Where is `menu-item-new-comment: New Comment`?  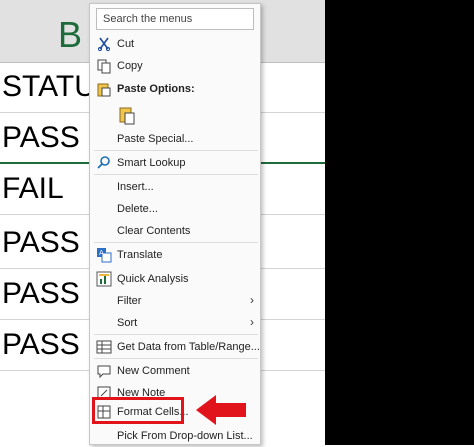
menu-item-new-comment: New Comment is located at coordinates (175, 371).